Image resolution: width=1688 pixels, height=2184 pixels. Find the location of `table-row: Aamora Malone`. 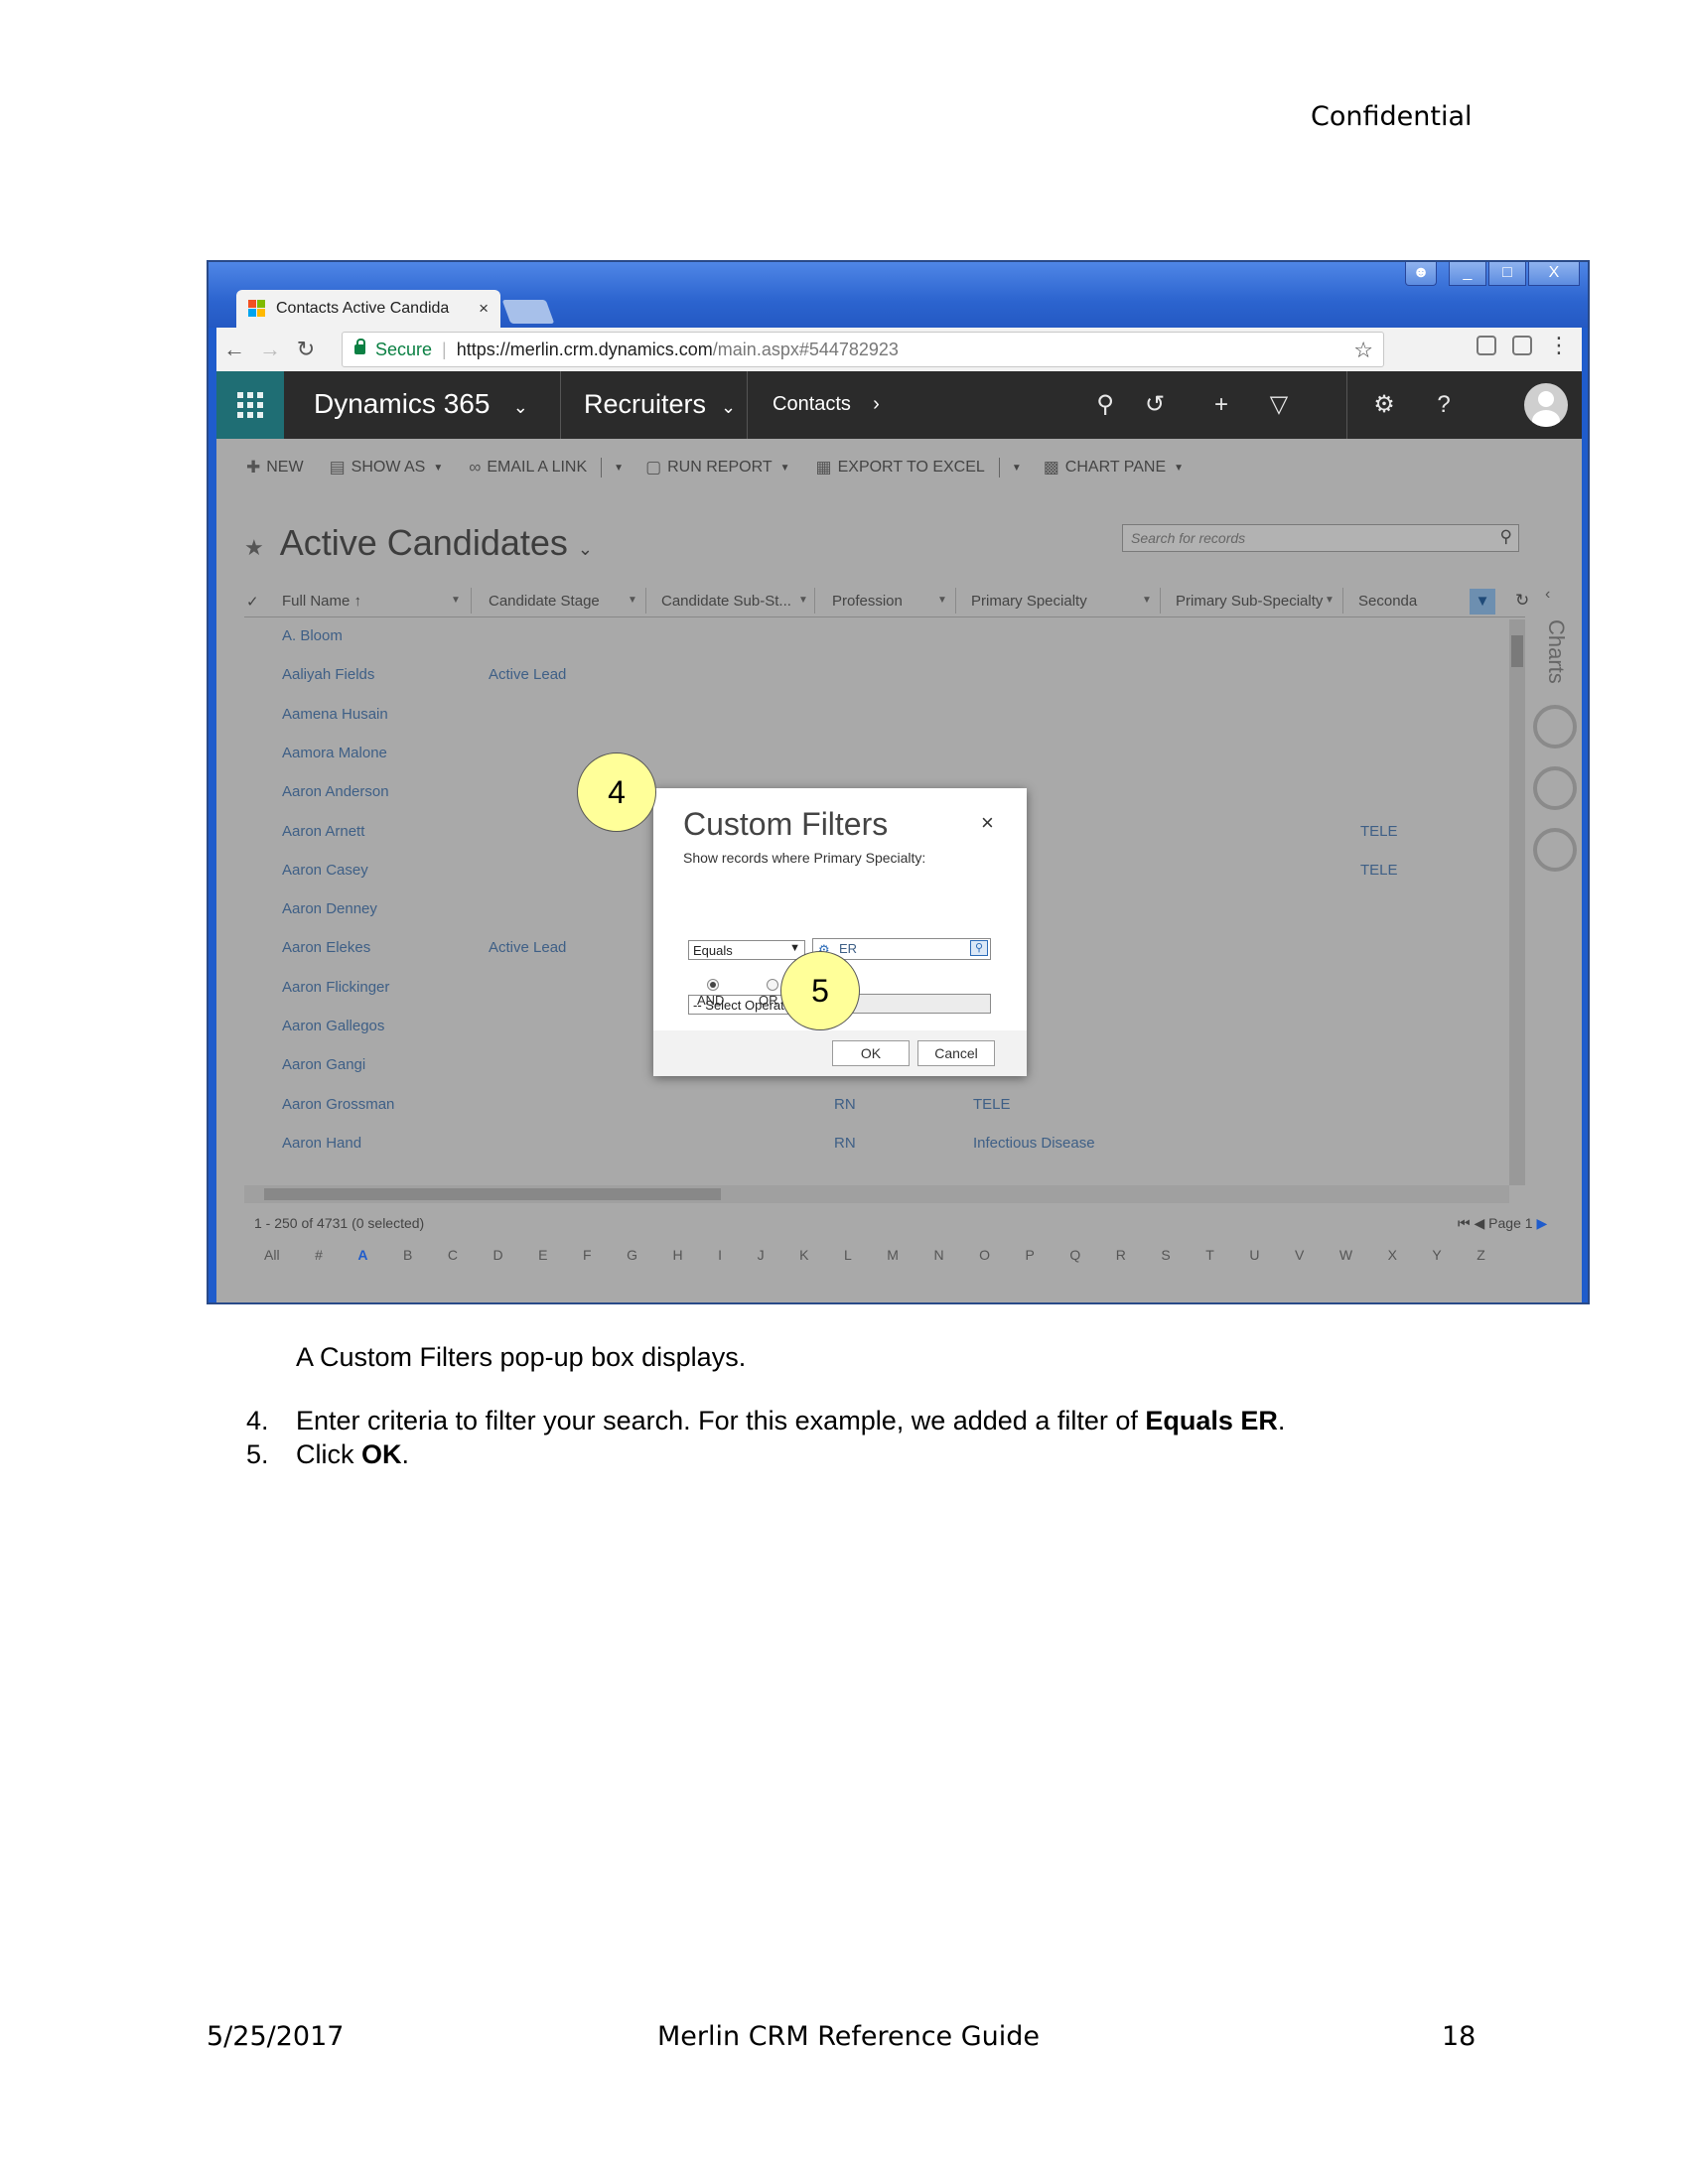

table-row: Aamora Malone is located at coordinates (874, 756).